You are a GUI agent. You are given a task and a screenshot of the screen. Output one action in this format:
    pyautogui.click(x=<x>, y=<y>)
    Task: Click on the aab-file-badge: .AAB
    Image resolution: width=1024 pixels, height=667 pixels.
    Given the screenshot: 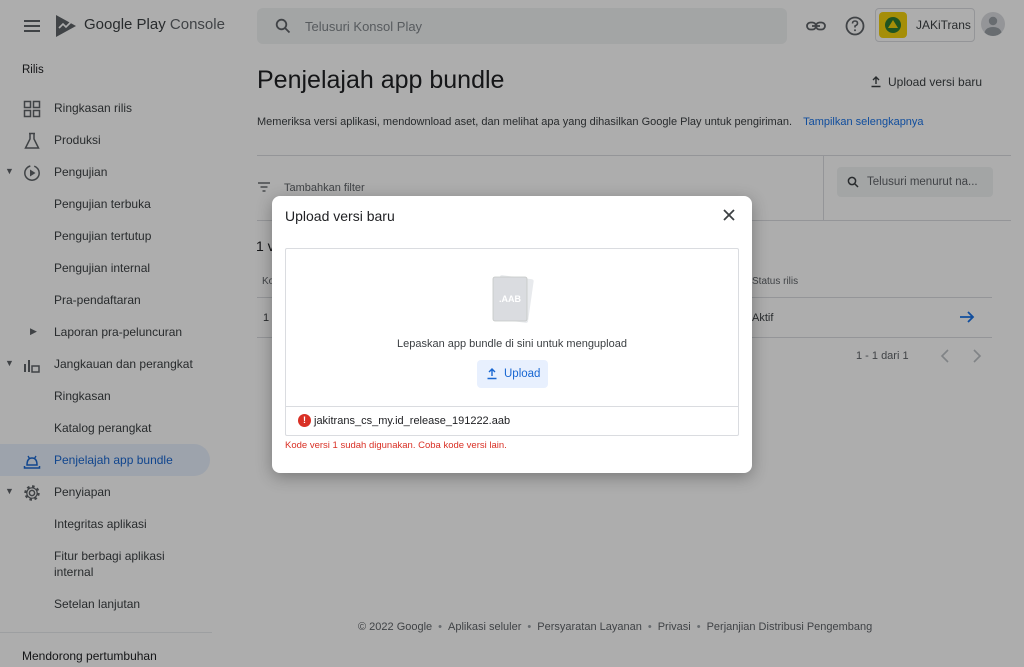 What is the action you would take?
    pyautogui.click(x=510, y=299)
    